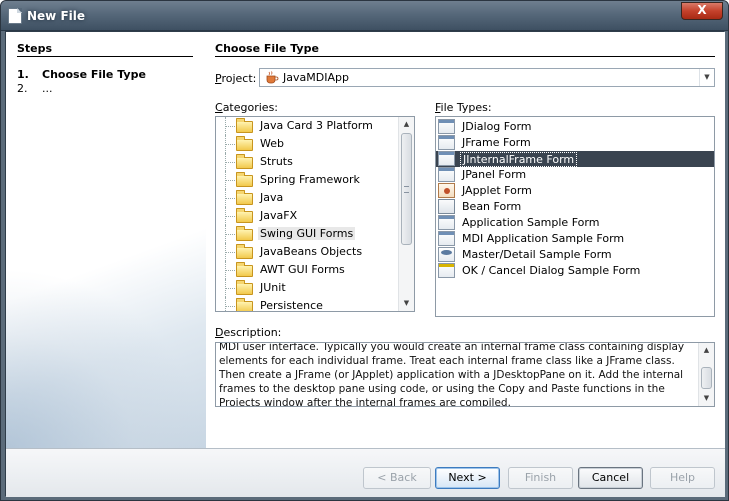 The width and height of the screenshot is (729, 501). What do you see at coordinates (487, 77) in the screenshot?
I see `project-combobox: JavaMDIApp ▼` at bounding box center [487, 77].